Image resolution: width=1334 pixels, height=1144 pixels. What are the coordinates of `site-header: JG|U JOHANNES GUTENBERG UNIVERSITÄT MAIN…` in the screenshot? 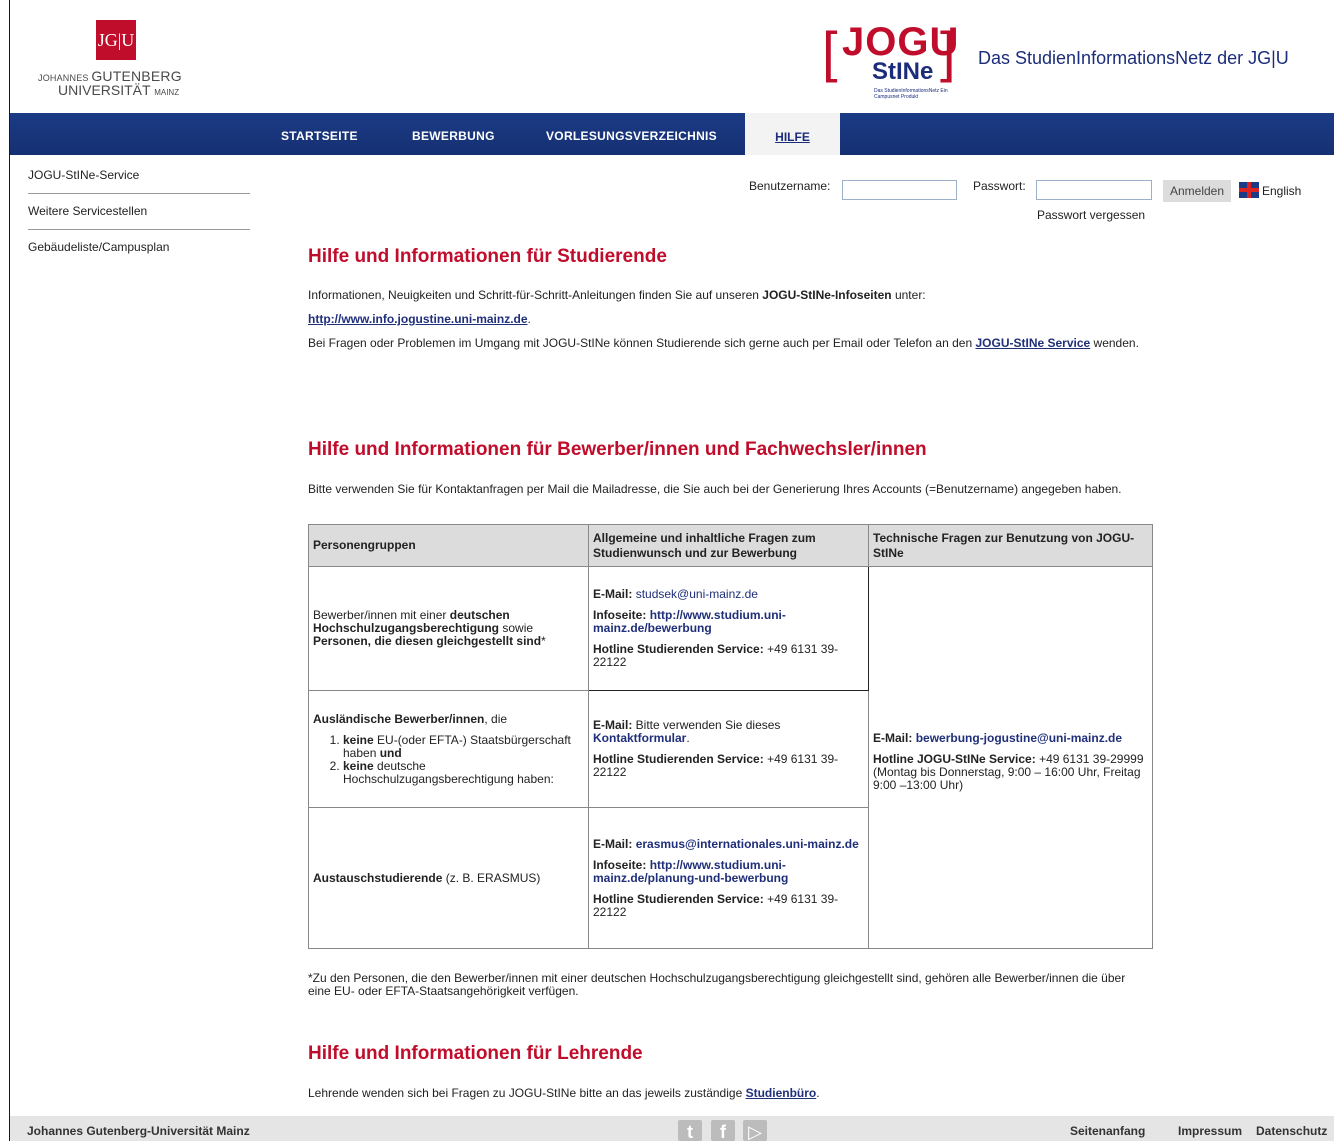 It's located at (672, 56).